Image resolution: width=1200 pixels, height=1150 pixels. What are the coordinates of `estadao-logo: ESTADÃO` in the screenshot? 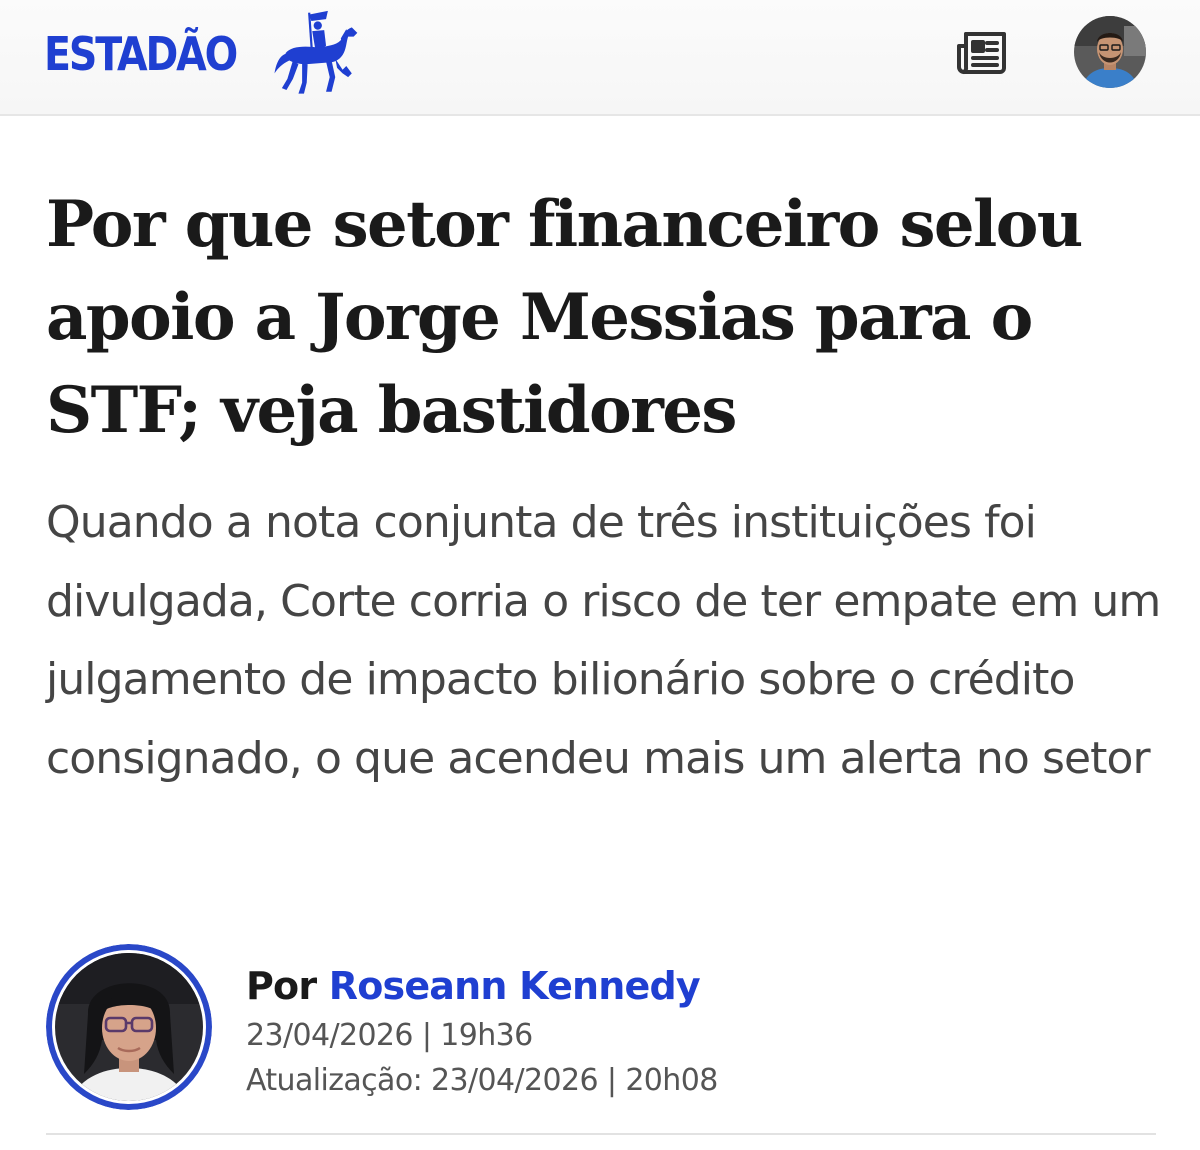 It's located at (201, 52).